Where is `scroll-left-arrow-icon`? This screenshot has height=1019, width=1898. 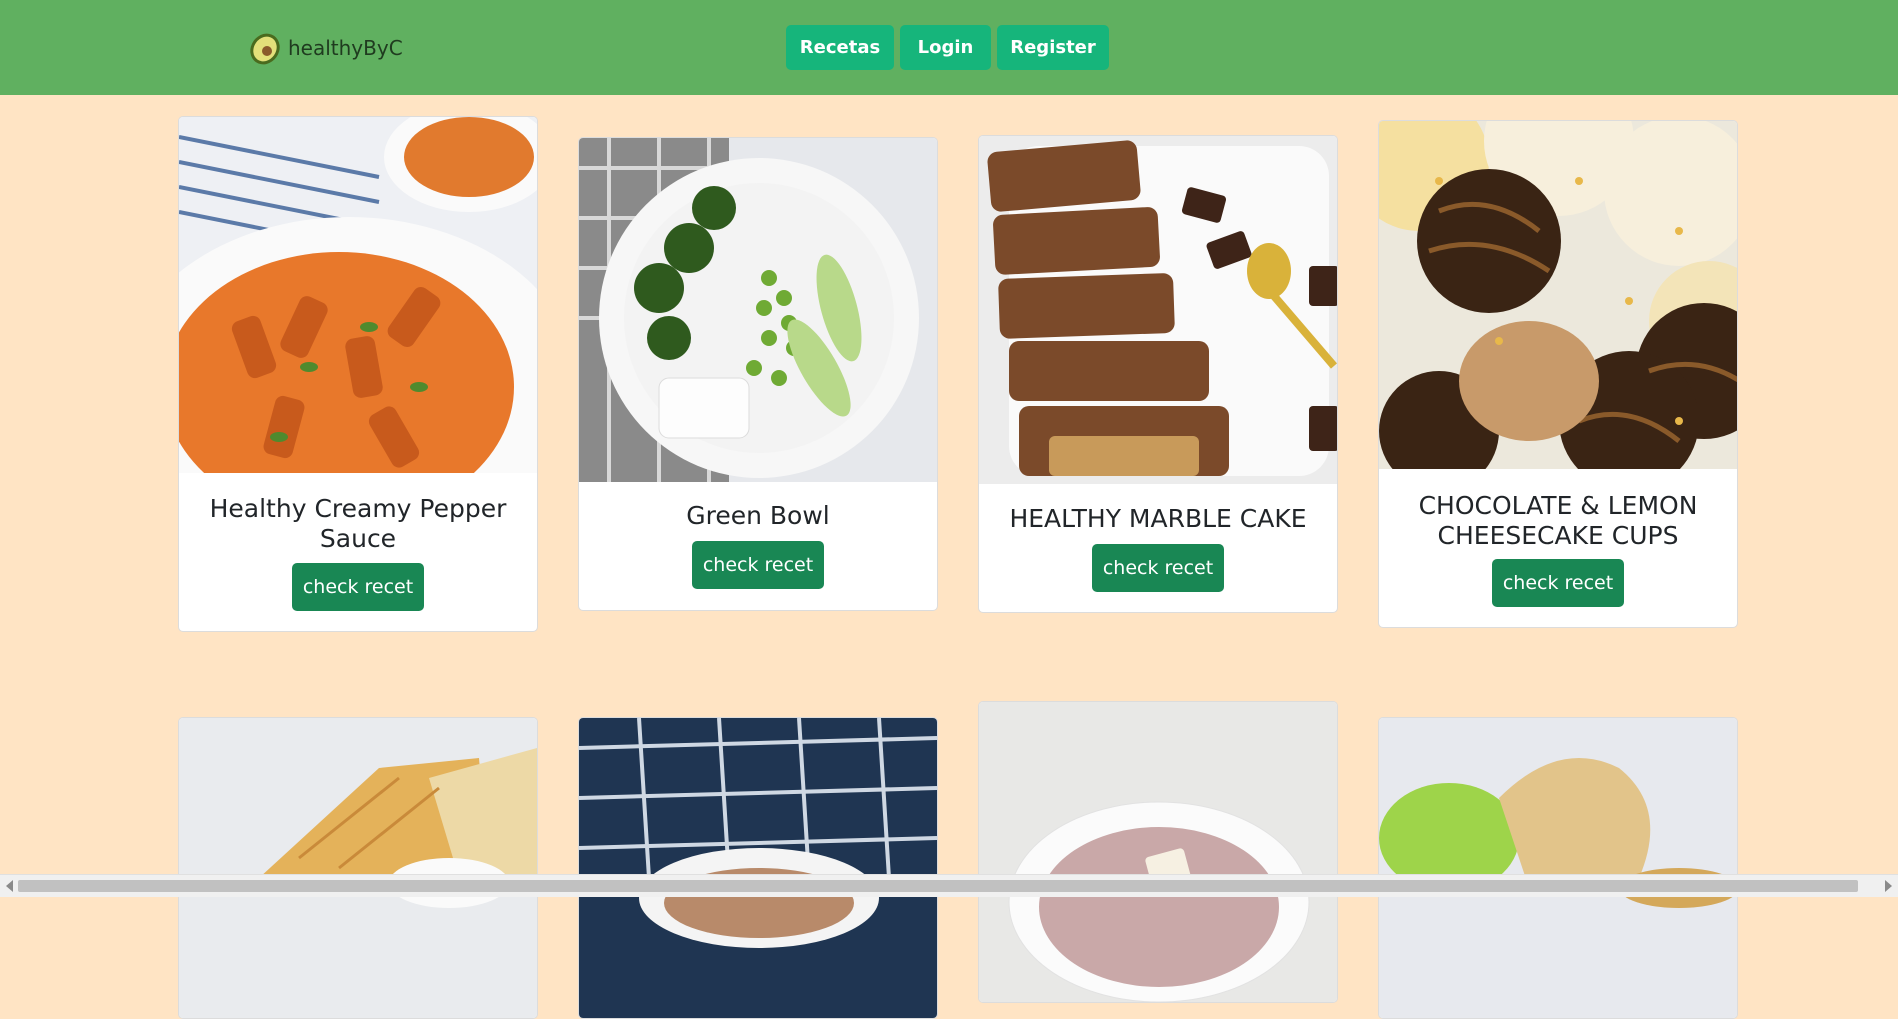
scroll-left-arrow-icon is located at coordinates (9, 886).